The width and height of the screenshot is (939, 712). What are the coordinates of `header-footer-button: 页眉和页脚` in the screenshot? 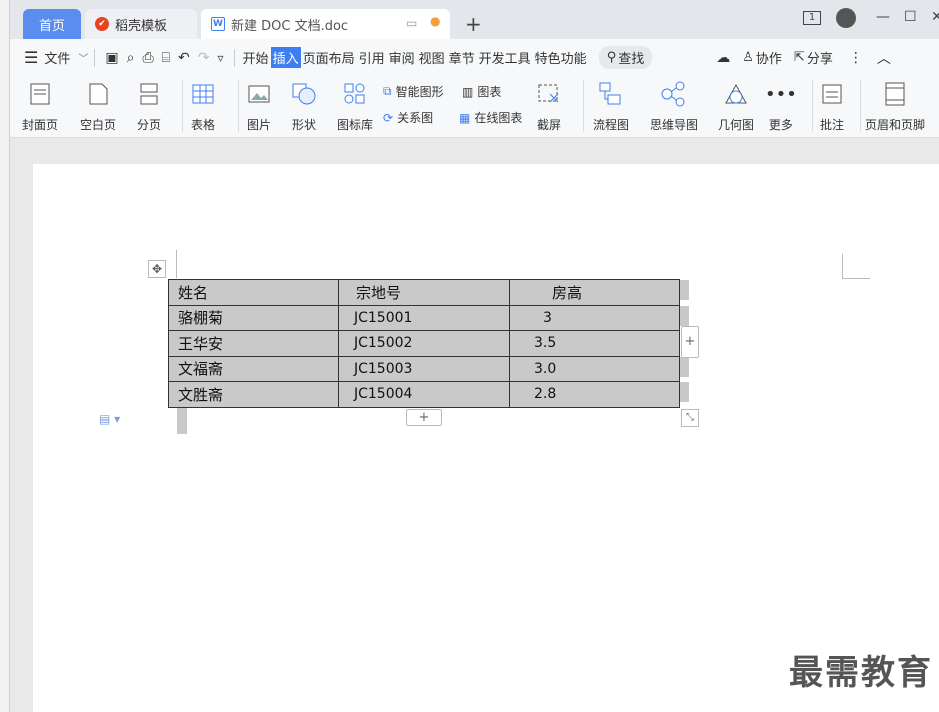 It's located at (895, 106).